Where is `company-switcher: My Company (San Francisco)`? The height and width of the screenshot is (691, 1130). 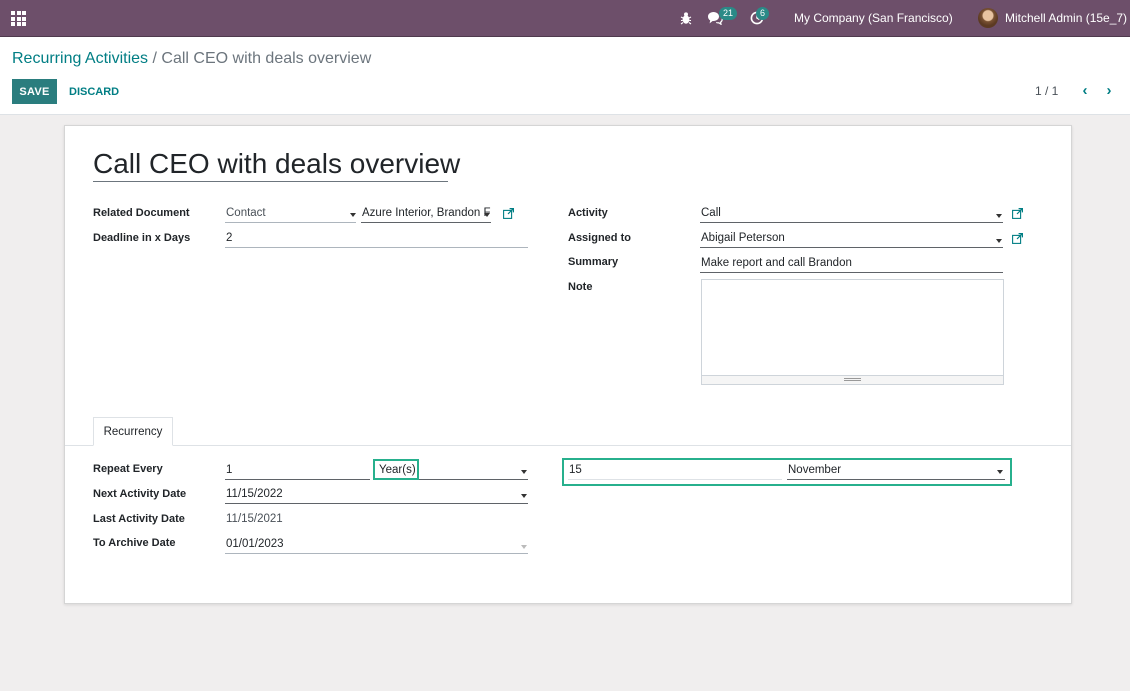
company-switcher: My Company (San Francisco) is located at coordinates (873, 18).